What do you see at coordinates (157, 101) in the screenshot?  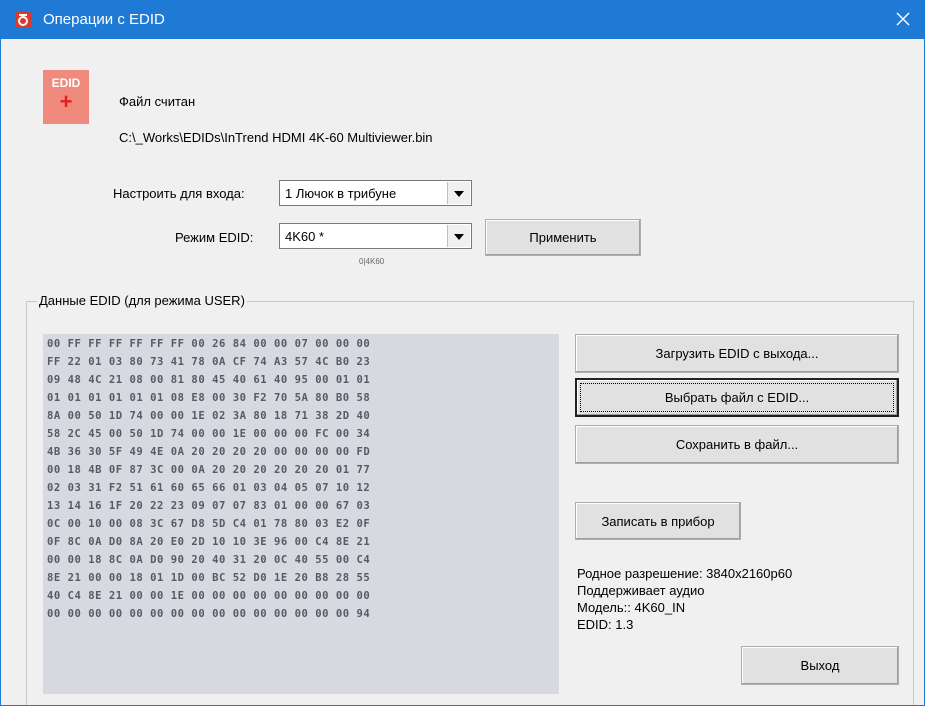 I see `status-text: Файл считан` at bounding box center [157, 101].